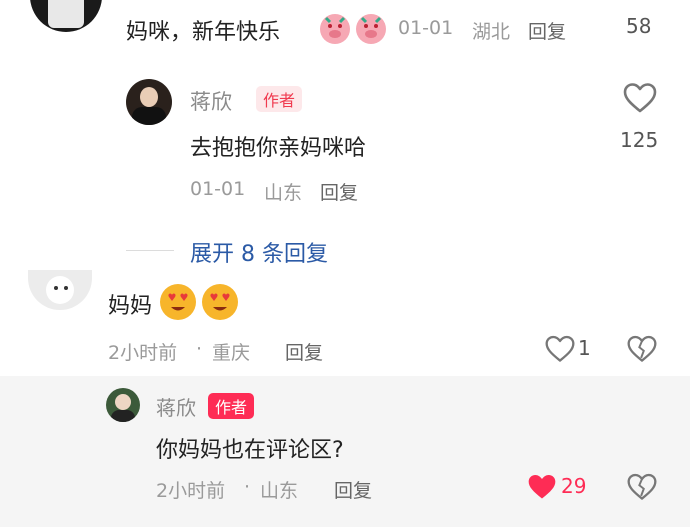  What do you see at coordinates (259, 252) in the screenshot?
I see `expand-replies-link: 展开 8 条回复` at bounding box center [259, 252].